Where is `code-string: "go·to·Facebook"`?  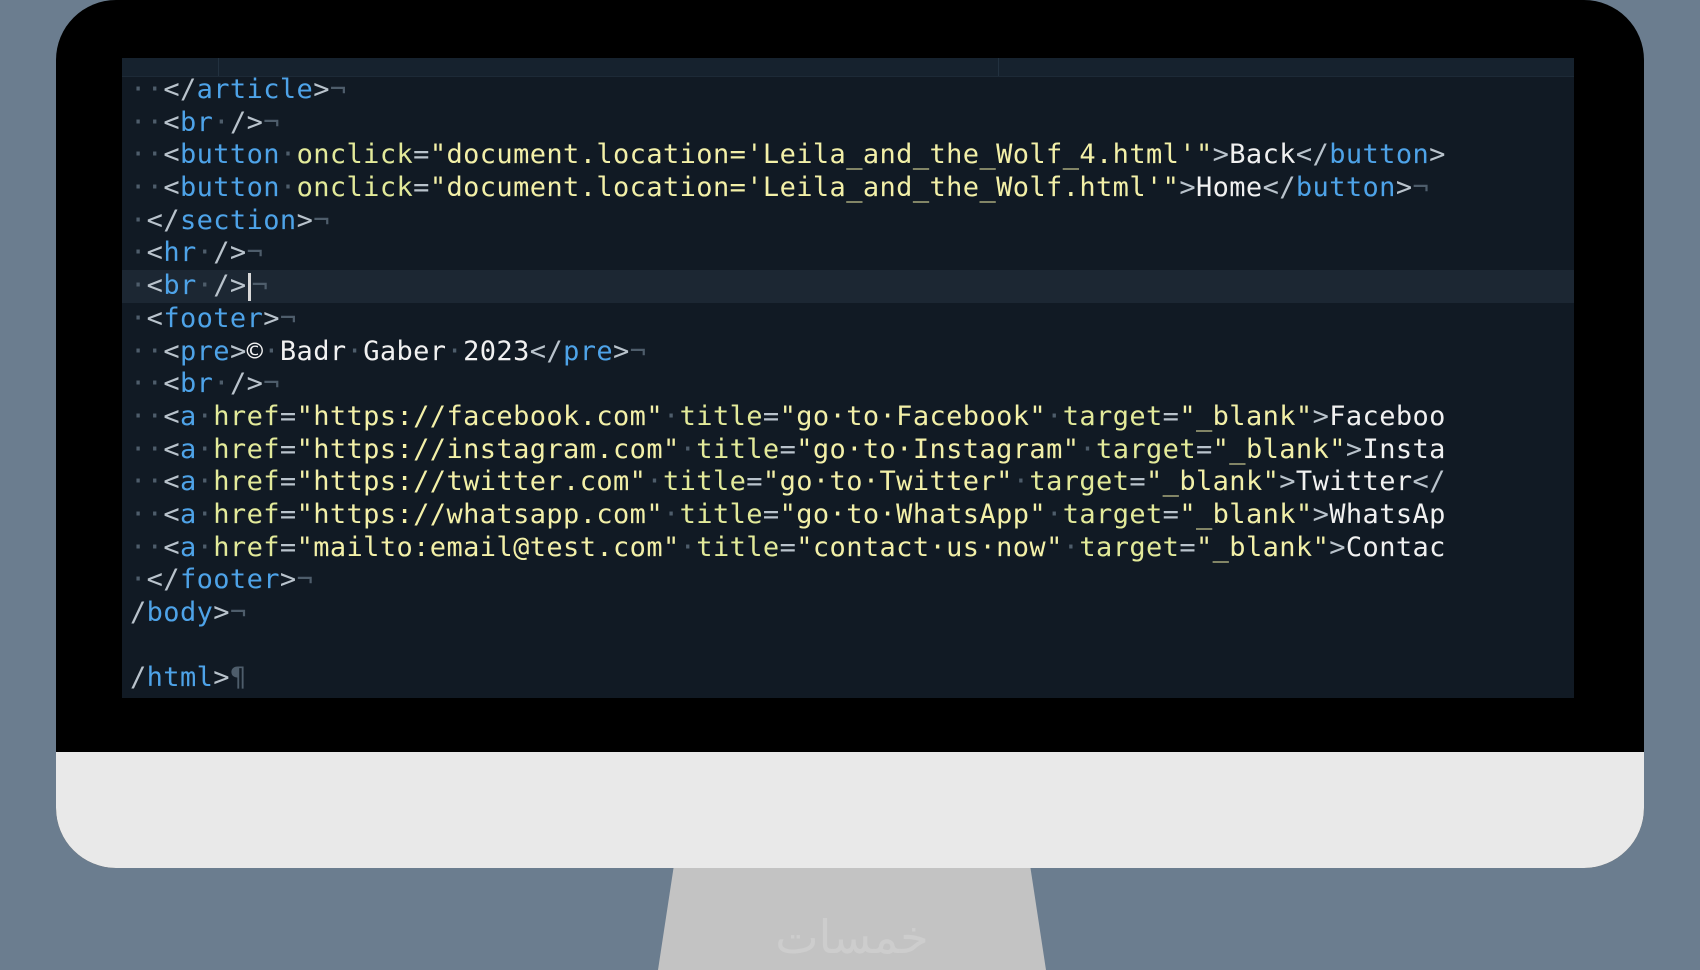
code-string: "go·to·Facebook" is located at coordinates (913, 416).